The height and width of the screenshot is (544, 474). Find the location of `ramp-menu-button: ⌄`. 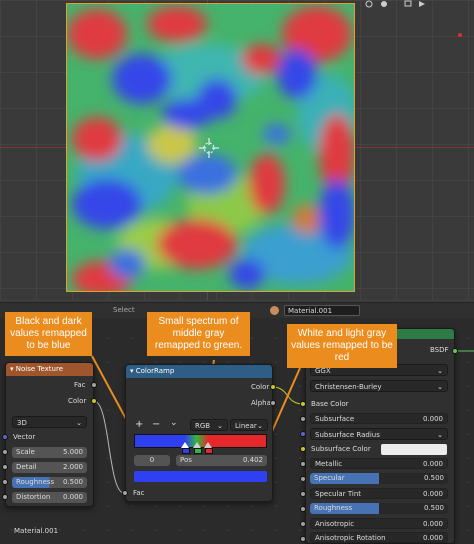

ramp-menu-button: ⌄ is located at coordinates (174, 423).